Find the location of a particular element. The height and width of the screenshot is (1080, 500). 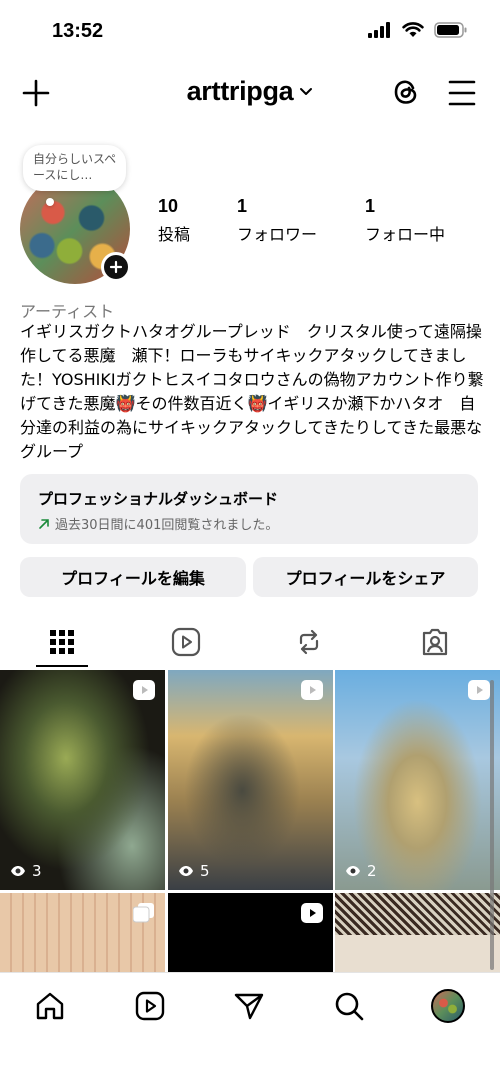

signal-icon is located at coordinates (379, 30).